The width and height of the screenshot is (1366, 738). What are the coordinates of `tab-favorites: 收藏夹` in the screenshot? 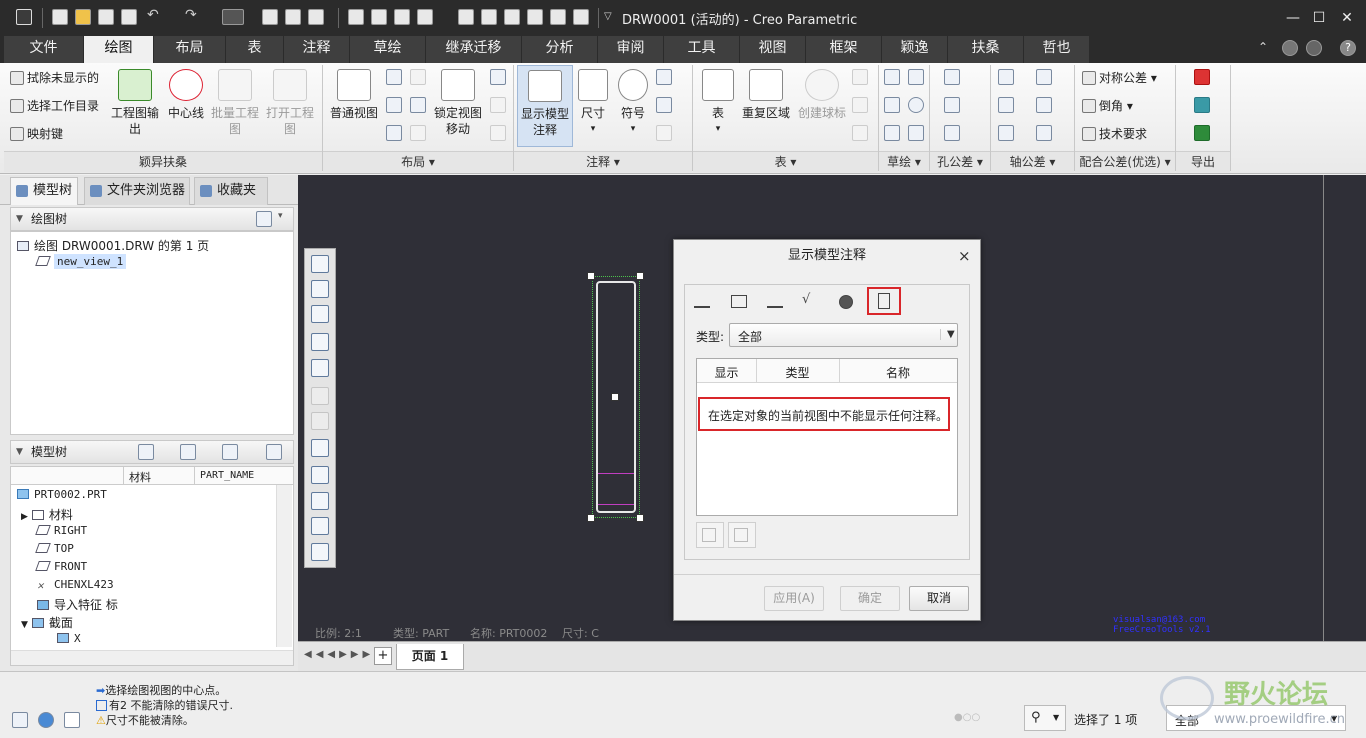 It's located at (231, 191).